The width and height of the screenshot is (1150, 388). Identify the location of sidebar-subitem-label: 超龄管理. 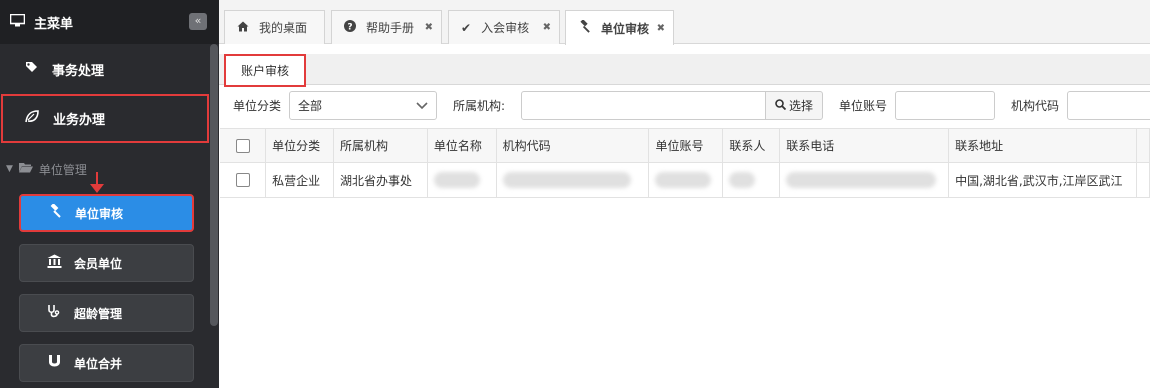
(98, 313).